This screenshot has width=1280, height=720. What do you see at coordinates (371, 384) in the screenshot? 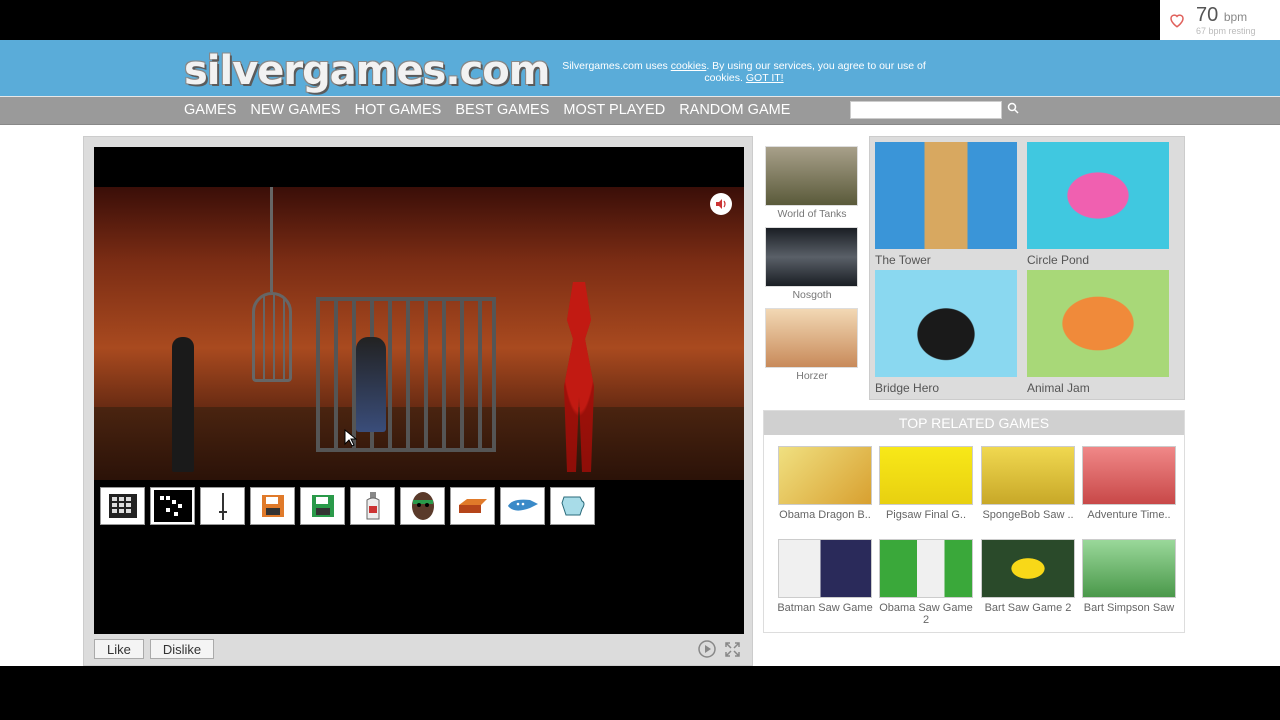
I see `caged-character` at bounding box center [371, 384].